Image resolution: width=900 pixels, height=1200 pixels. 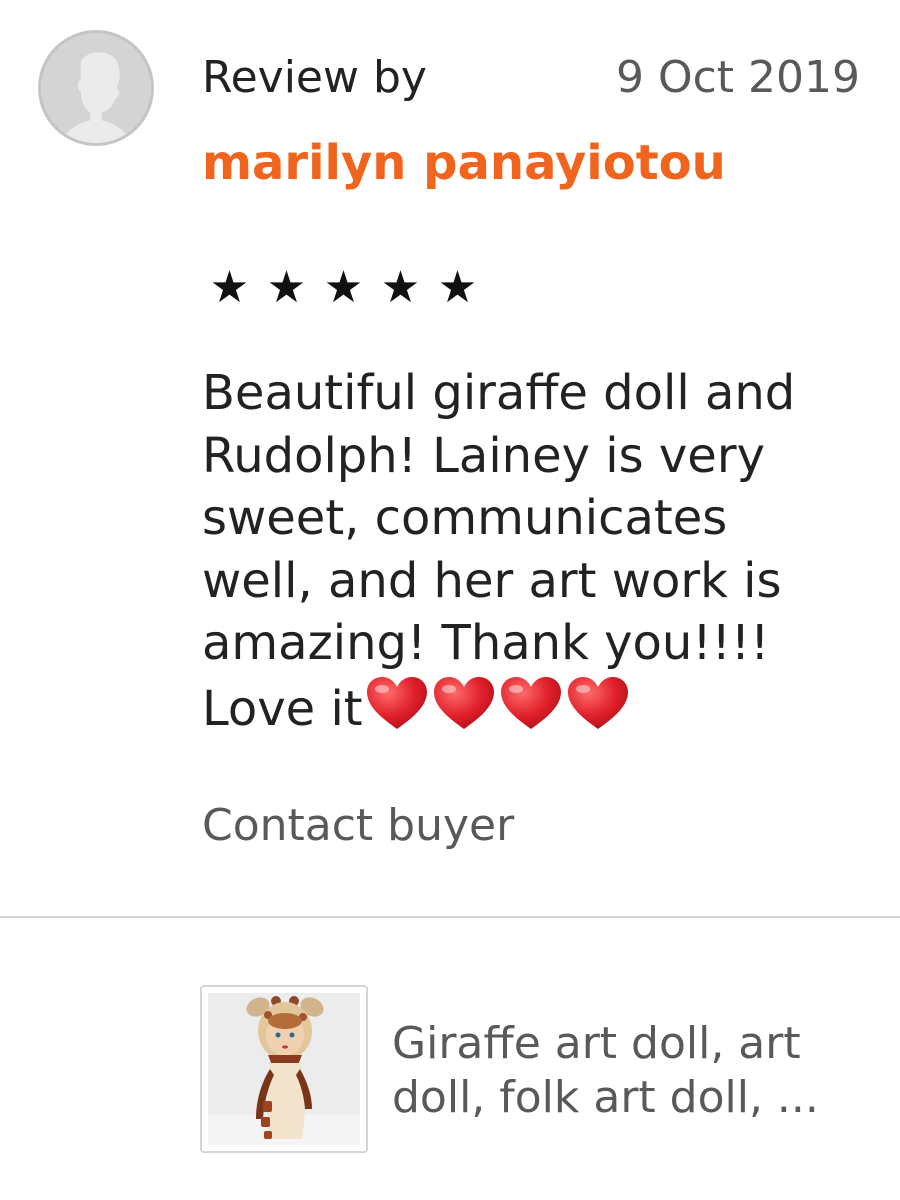 What do you see at coordinates (486, 643) in the screenshot?
I see `review-text-line: amazing! Thank you!!!!` at bounding box center [486, 643].